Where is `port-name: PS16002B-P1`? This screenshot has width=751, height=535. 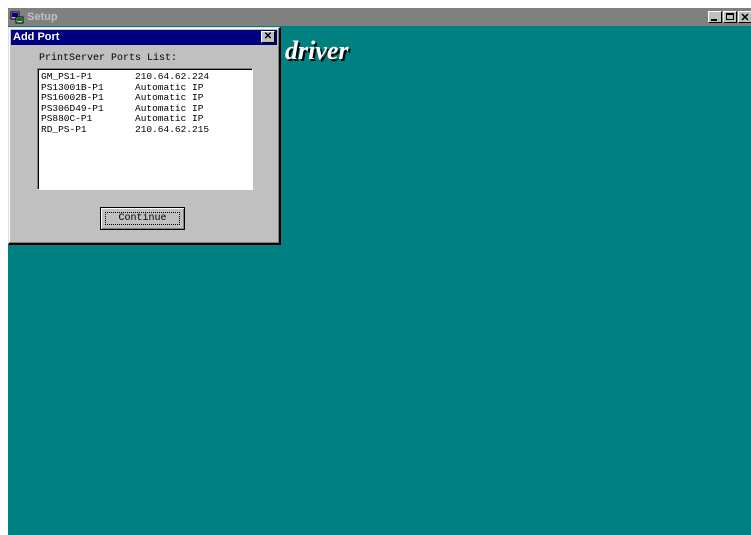 port-name: PS16002B-P1 is located at coordinates (72, 97).